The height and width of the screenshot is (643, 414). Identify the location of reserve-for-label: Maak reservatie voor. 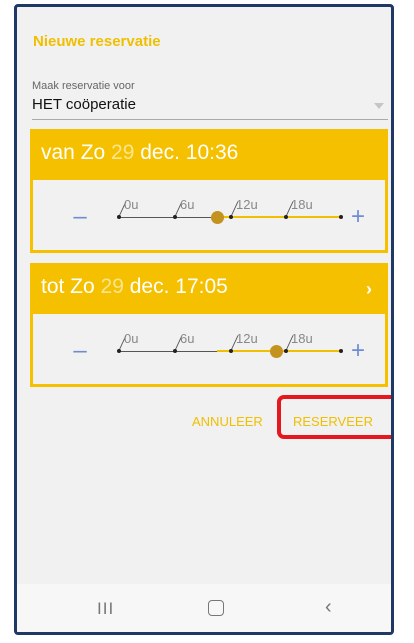
(83, 86).